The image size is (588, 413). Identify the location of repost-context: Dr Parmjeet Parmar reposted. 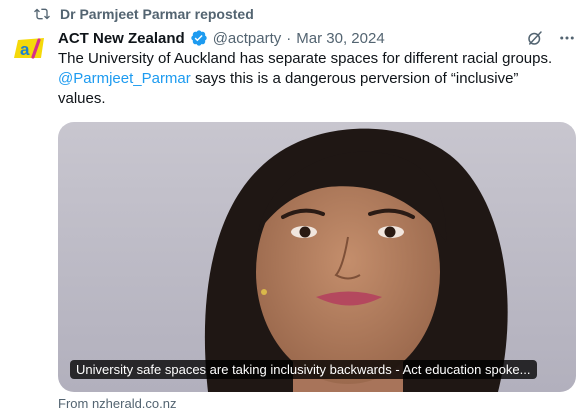
(144, 14).